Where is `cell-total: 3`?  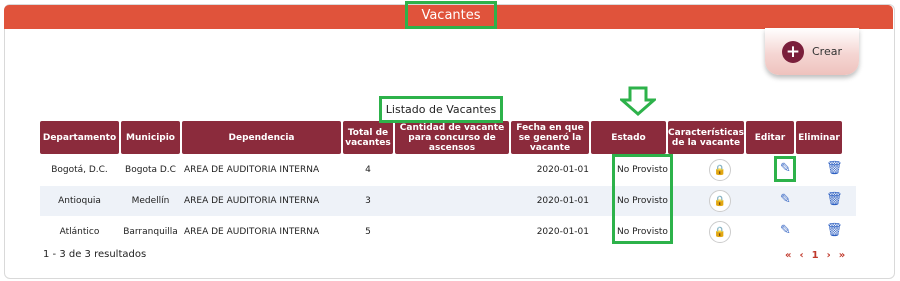 cell-total: 3 is located at coordinates (368, 201).